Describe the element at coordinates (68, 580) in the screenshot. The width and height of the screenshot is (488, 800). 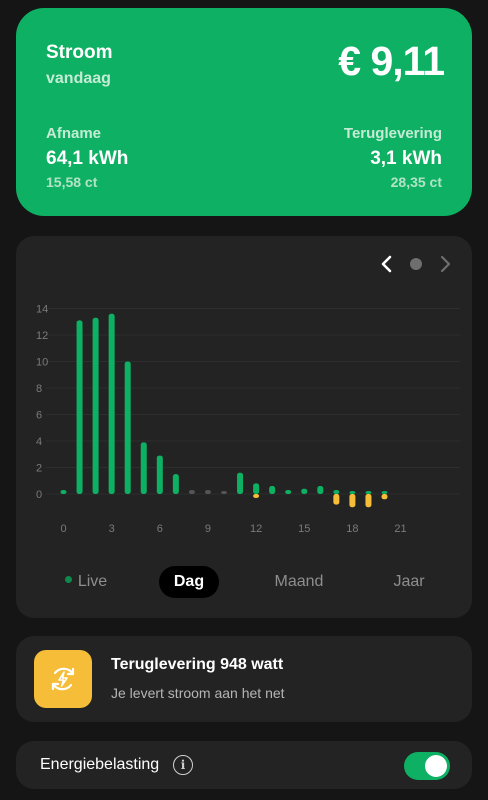
I see `live-dot-icon` at that location.